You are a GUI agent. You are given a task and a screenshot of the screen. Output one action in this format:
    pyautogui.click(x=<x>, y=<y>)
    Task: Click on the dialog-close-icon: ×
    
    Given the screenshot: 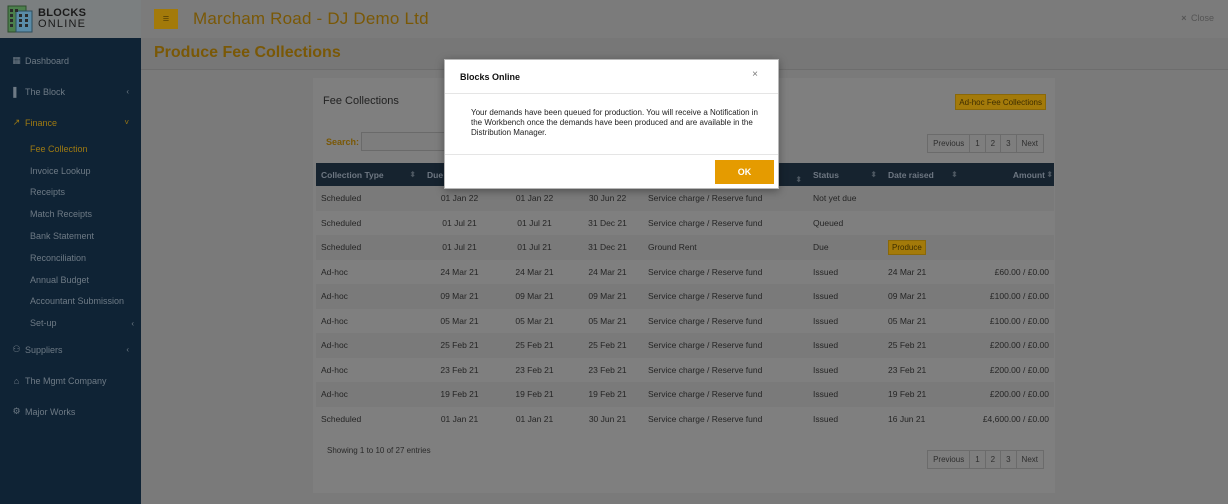 What is the action you would take?
    pyautogui.click(x=755, y=74)
    